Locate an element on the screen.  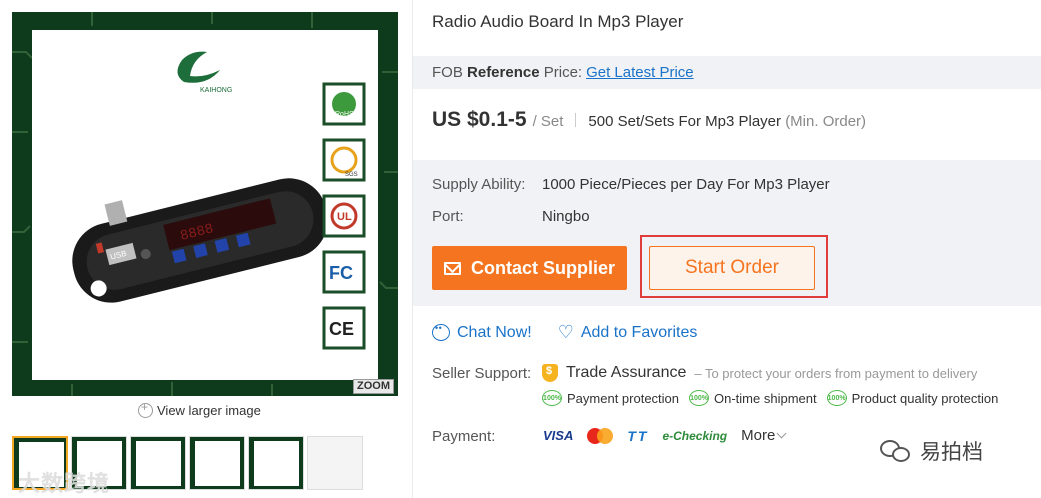
wechat-icon is located at coordinates (896, 451).